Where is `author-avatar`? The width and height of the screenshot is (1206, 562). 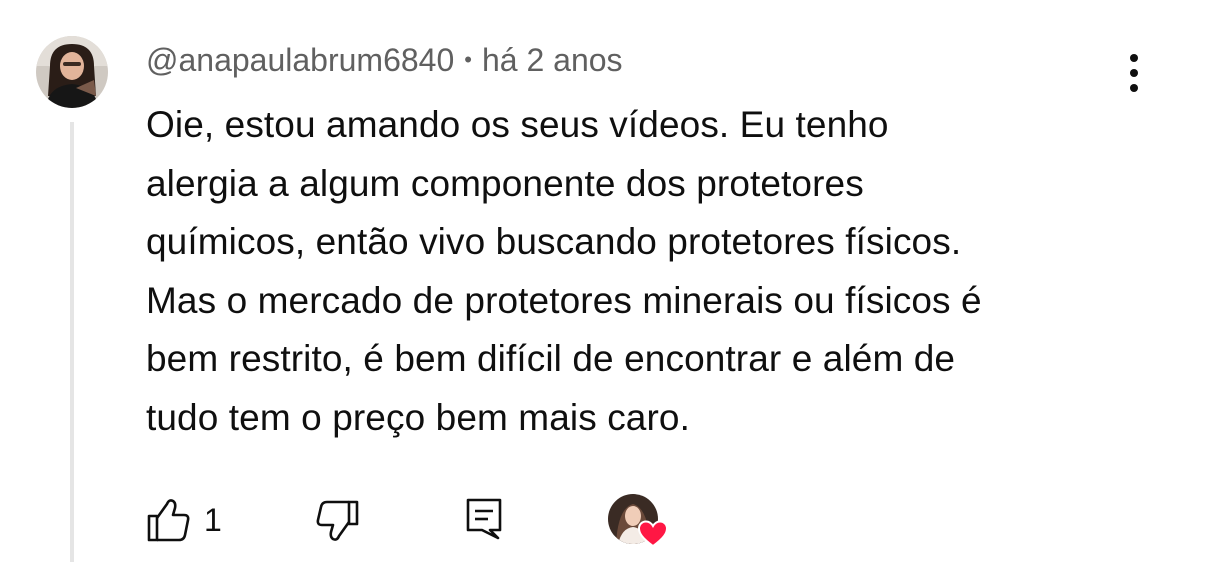 author-avatar is located at coordinates (72, 72).